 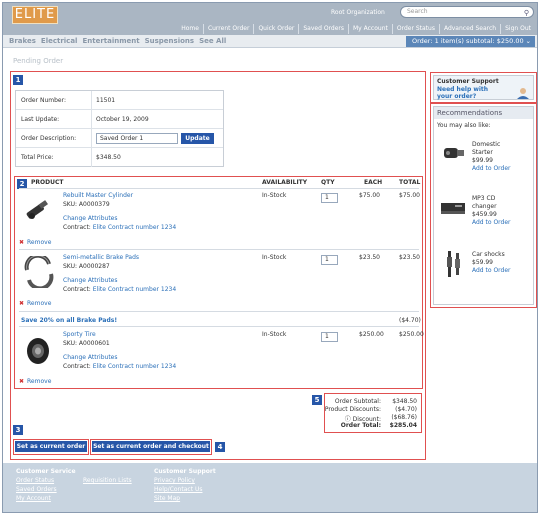 I want to click on footer-customer-support-title: Customer Support, so click(x=185, y=471).